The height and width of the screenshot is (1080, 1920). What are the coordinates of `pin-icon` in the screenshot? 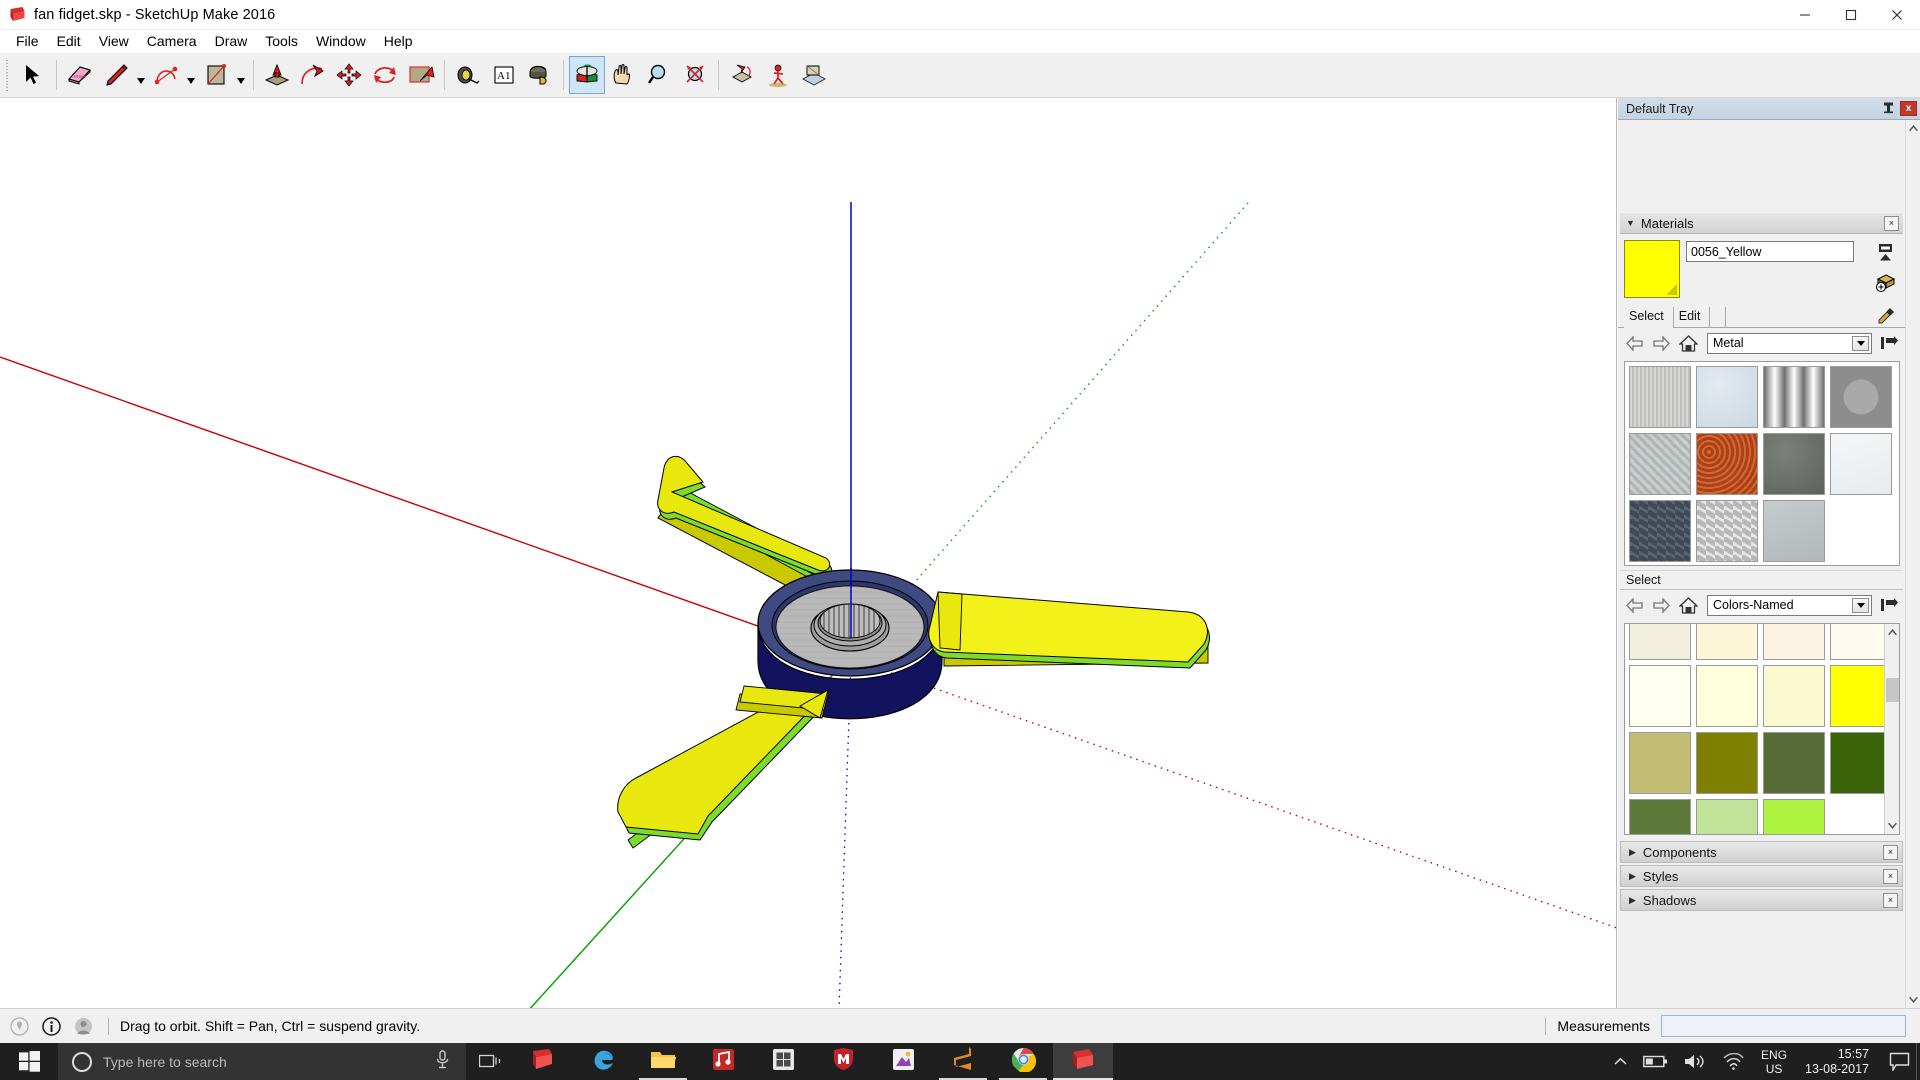 It's located at (1888, 109).